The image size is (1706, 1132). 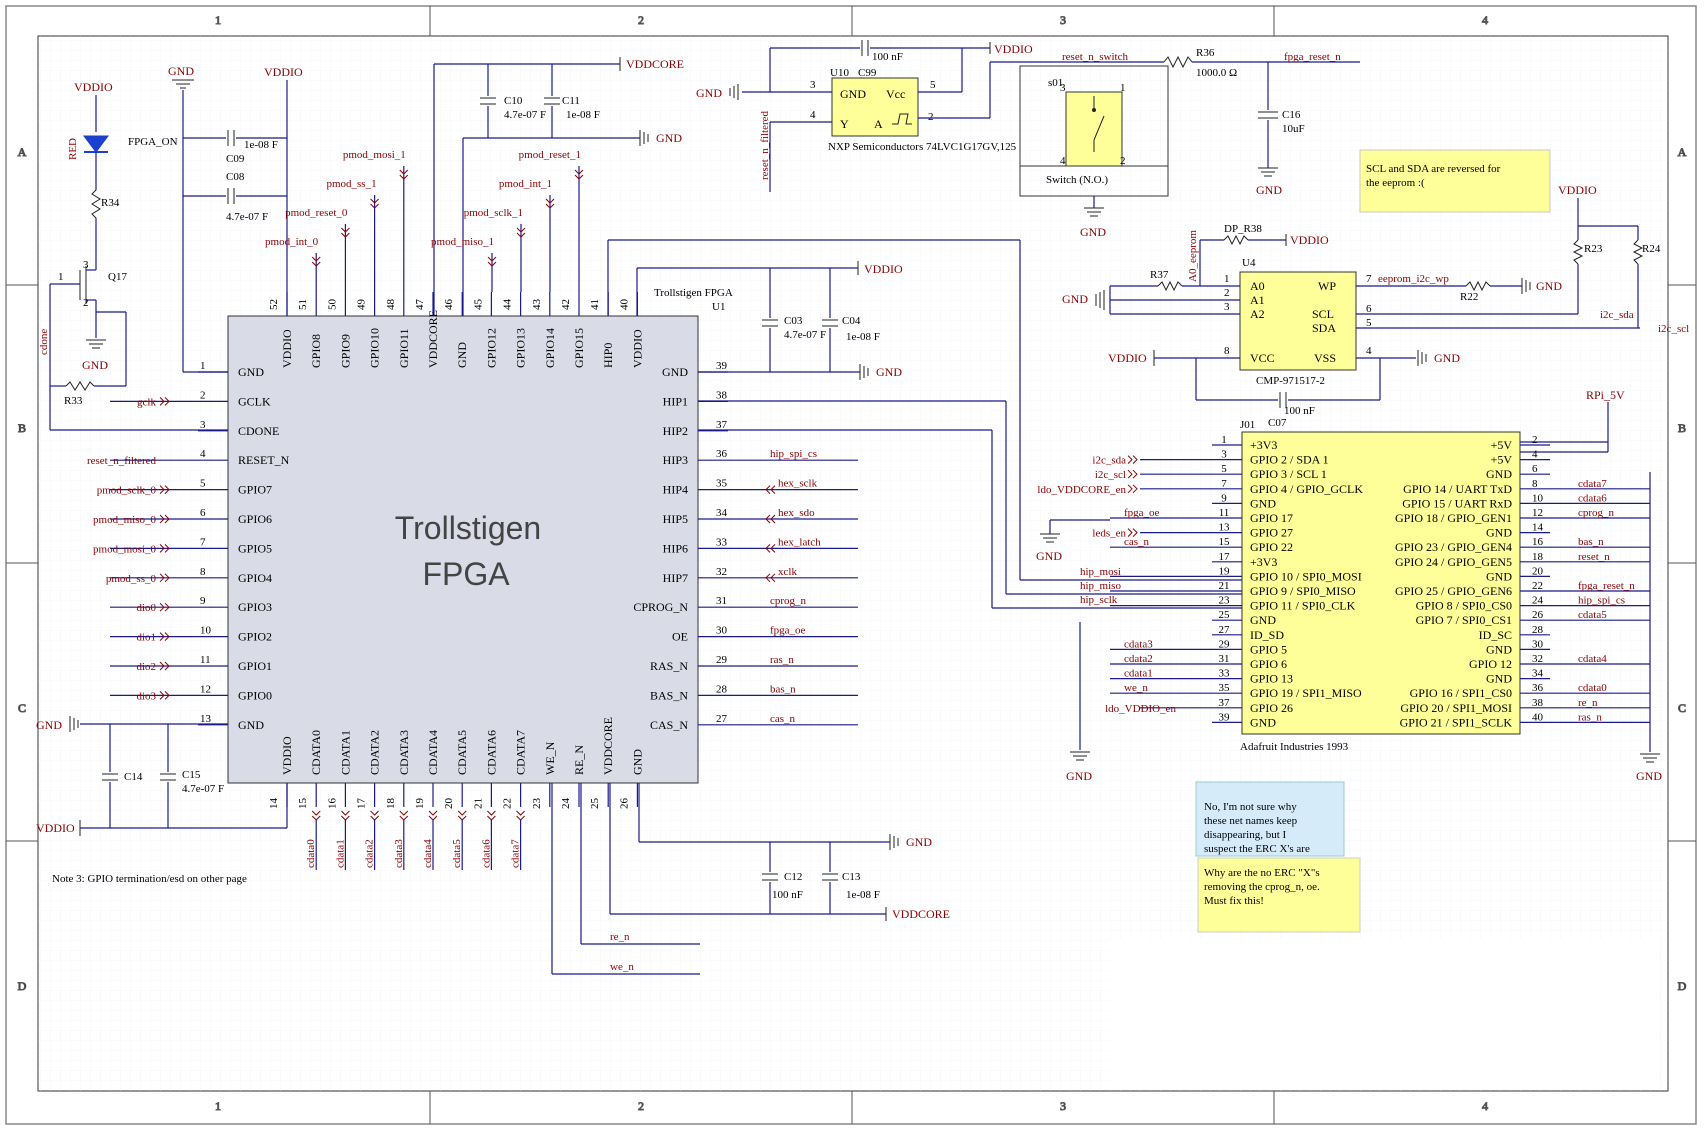 I want to click on j01-pin-label: GPIO 12, so click(x=1490, y=664).